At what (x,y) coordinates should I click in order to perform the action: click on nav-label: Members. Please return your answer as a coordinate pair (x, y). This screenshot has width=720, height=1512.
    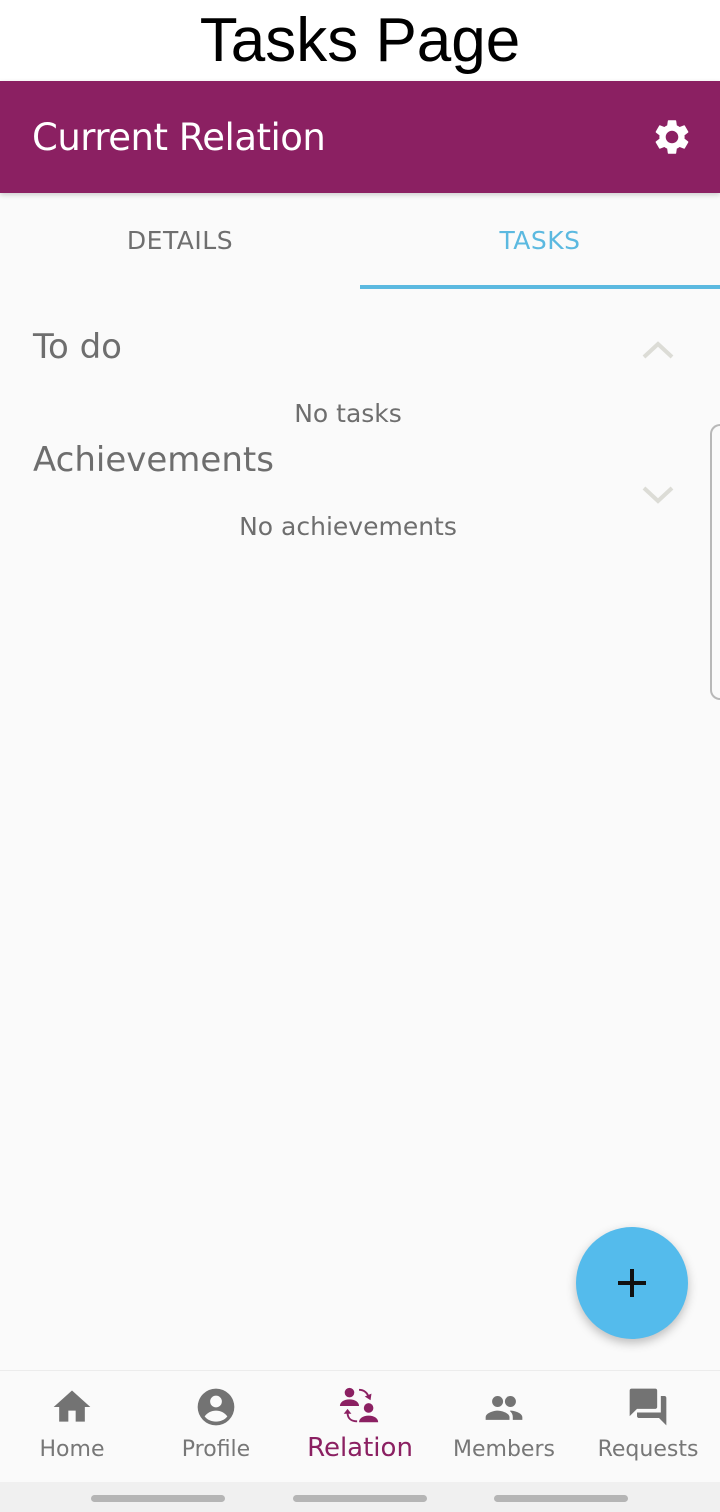
    Looking at the image, I should click on (504, 1449).